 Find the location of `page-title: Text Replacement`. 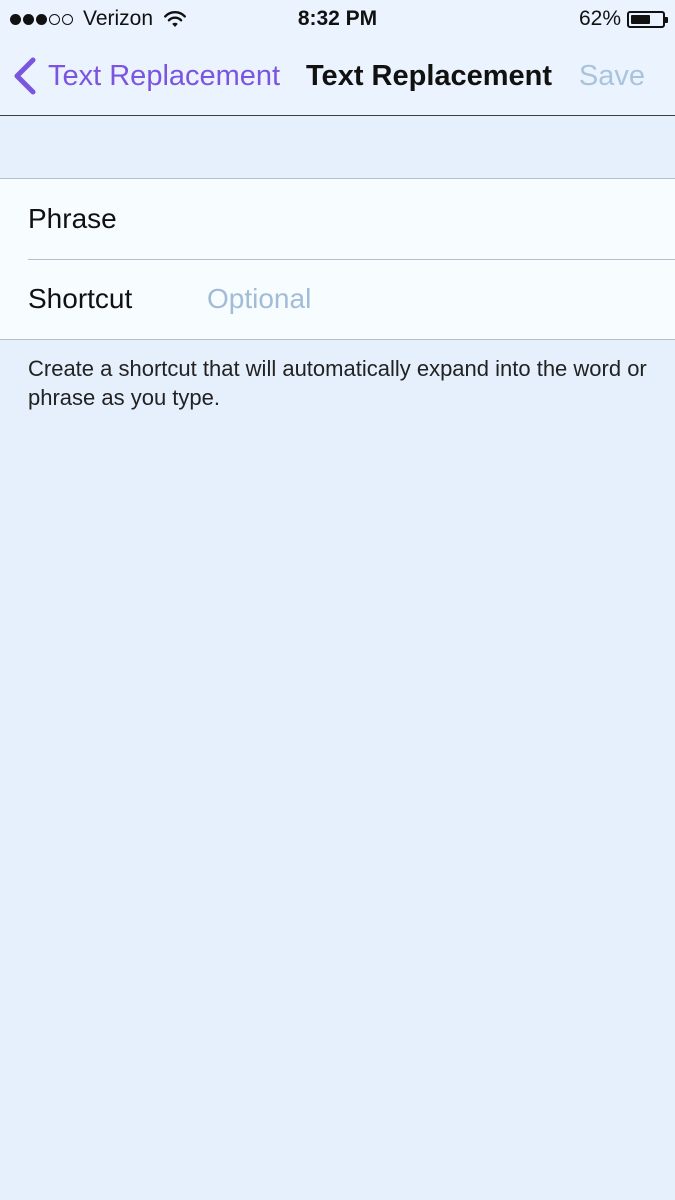

page-title: Text Replacement is located at coordinates (429, 76).